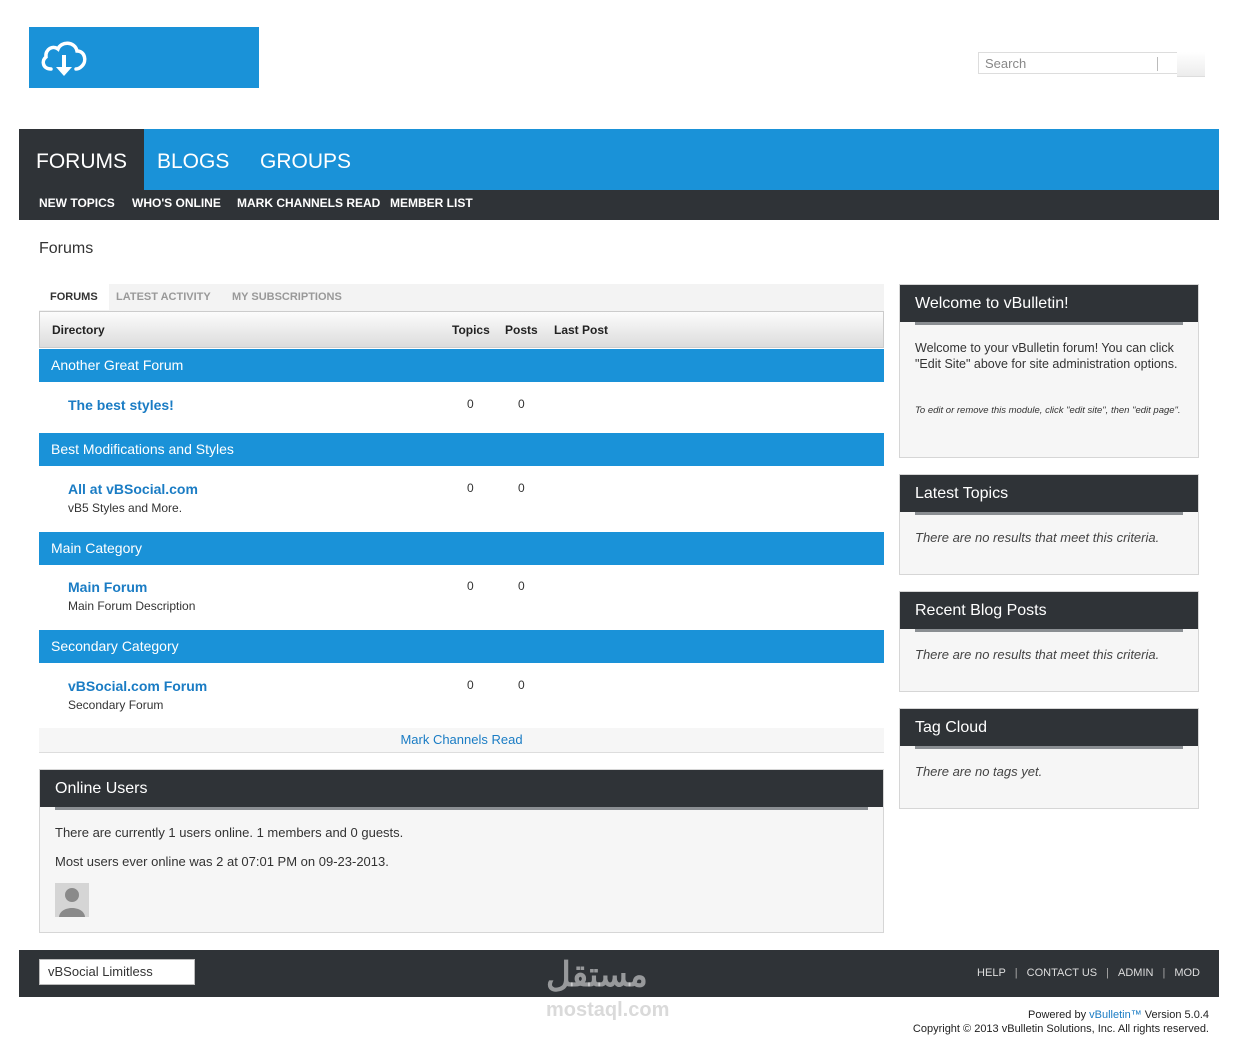 The height and width of the screenshot is (1046, 1241). I want to click on col-last-post: Last Post, so click(581, 330).